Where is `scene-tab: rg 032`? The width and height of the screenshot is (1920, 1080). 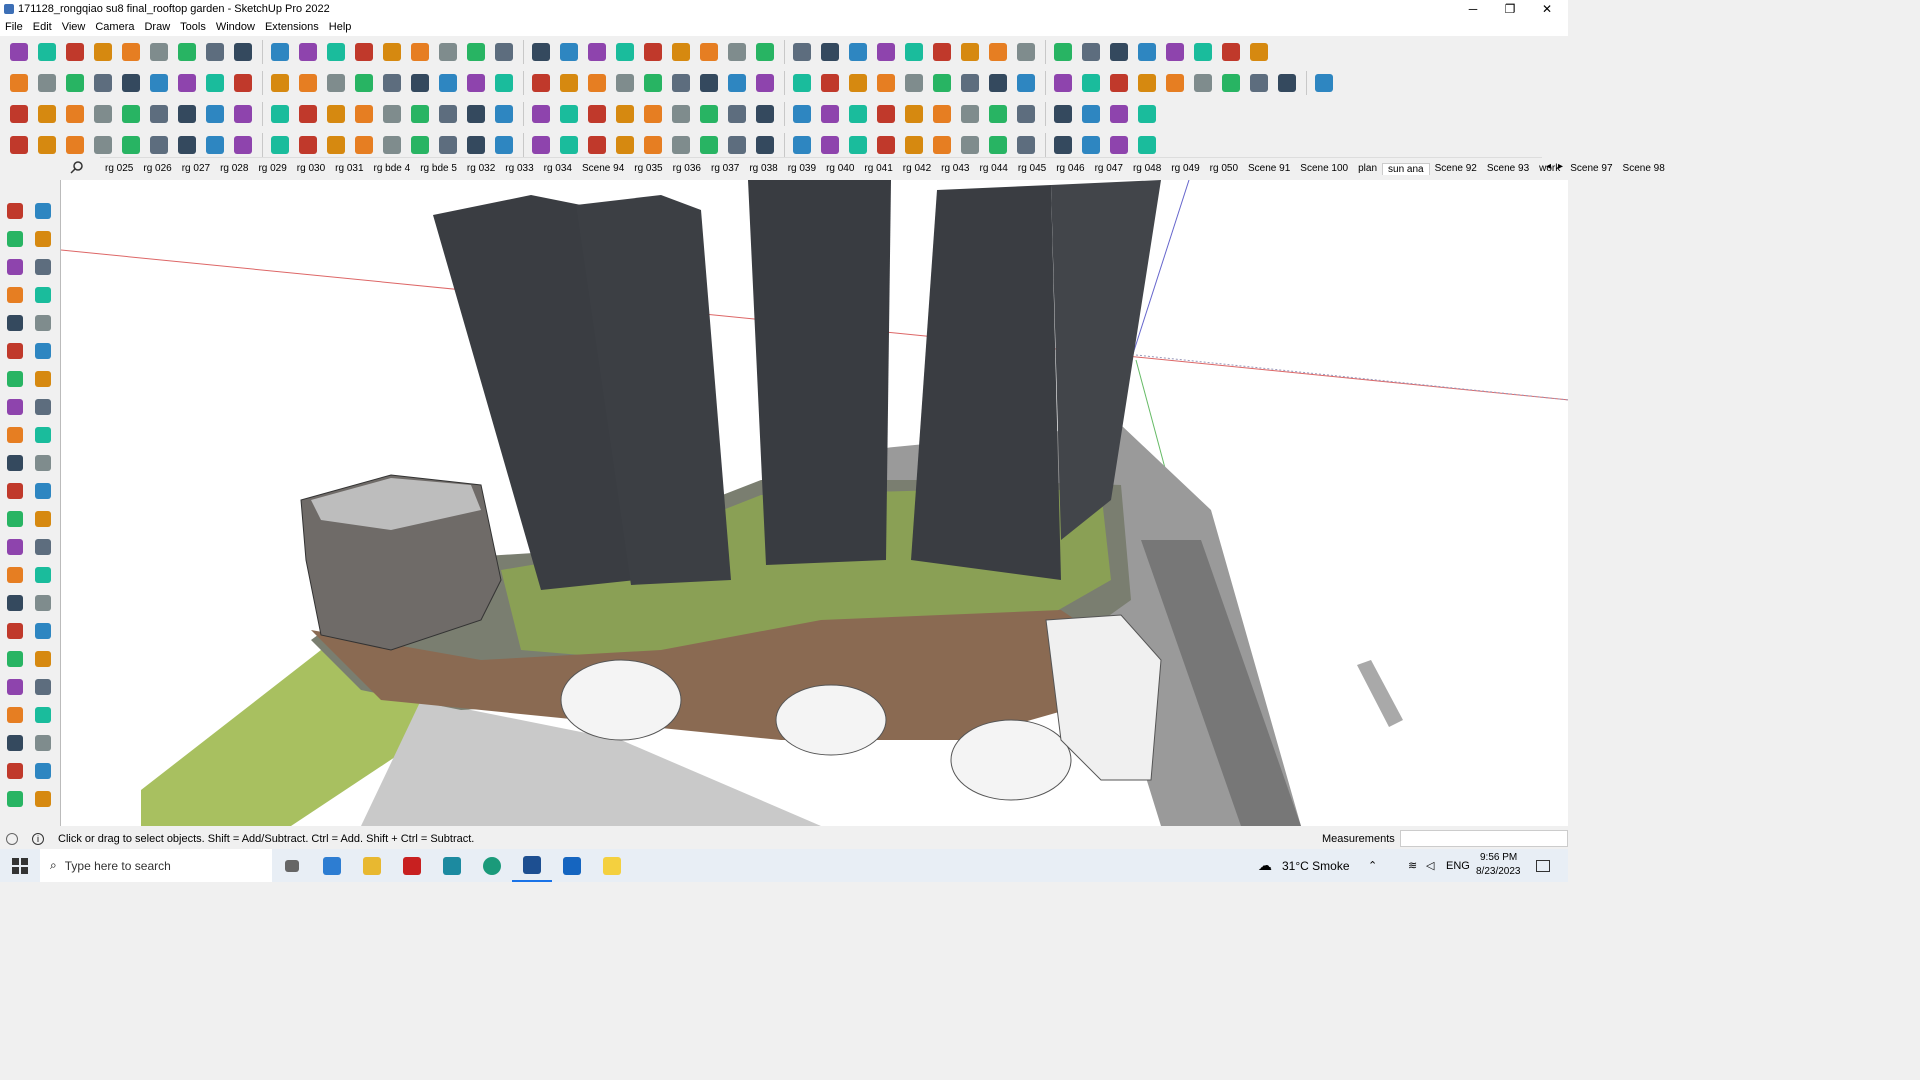
scene-tab: rg 032 is located at coordinates (481, 168).